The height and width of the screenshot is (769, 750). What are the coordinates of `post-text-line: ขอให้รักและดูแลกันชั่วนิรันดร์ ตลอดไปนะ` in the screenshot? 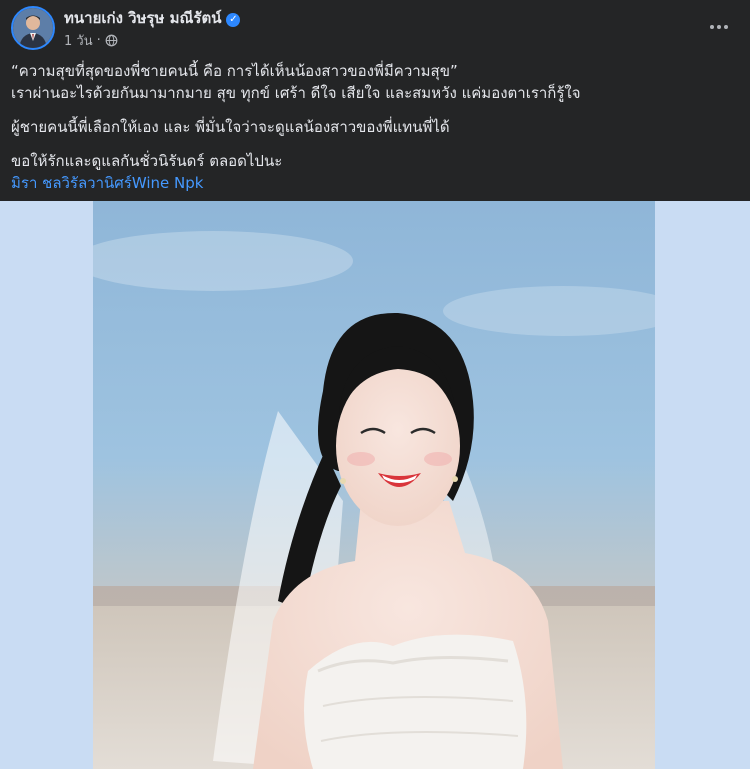 It's located at (147, 161).